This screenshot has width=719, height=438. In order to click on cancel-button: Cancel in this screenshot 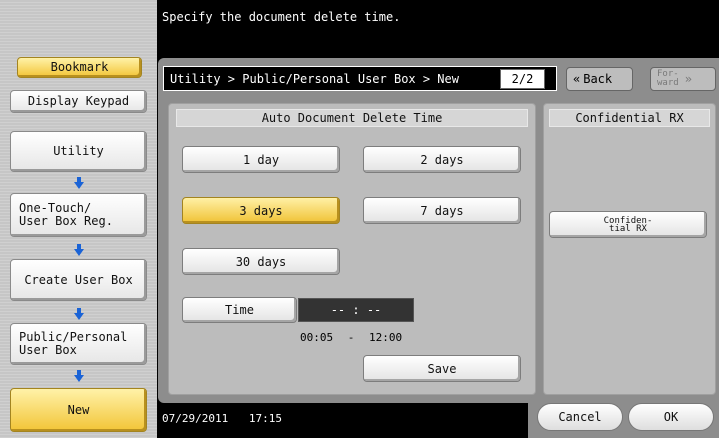, I will do `click(580, 417)`.